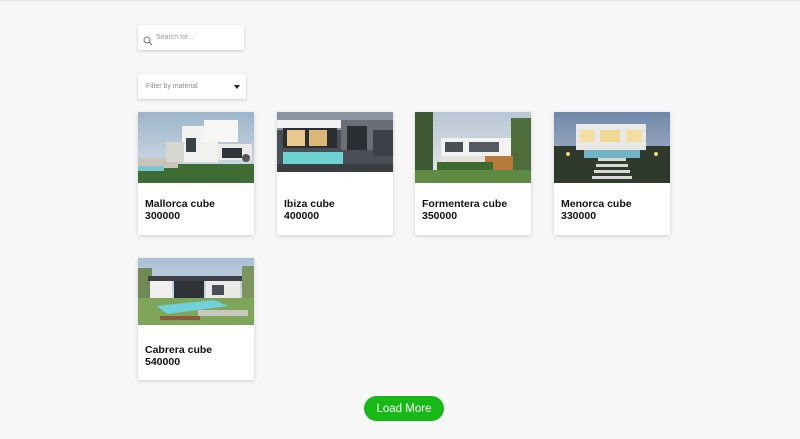  What do you see at coordinates (404, 408) in the screenshot?
I see `load-more-button: Load More` at bounding box center [404, 408].